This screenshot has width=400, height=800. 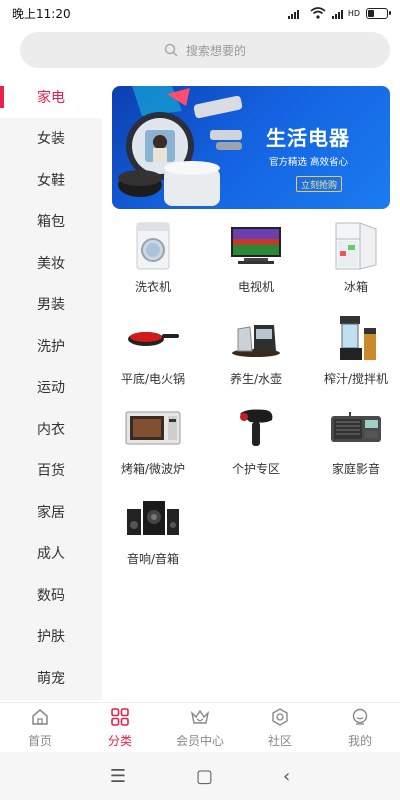 I want to click on product-category-item: 烤箱/微波炉, so click(x=153, y=445).